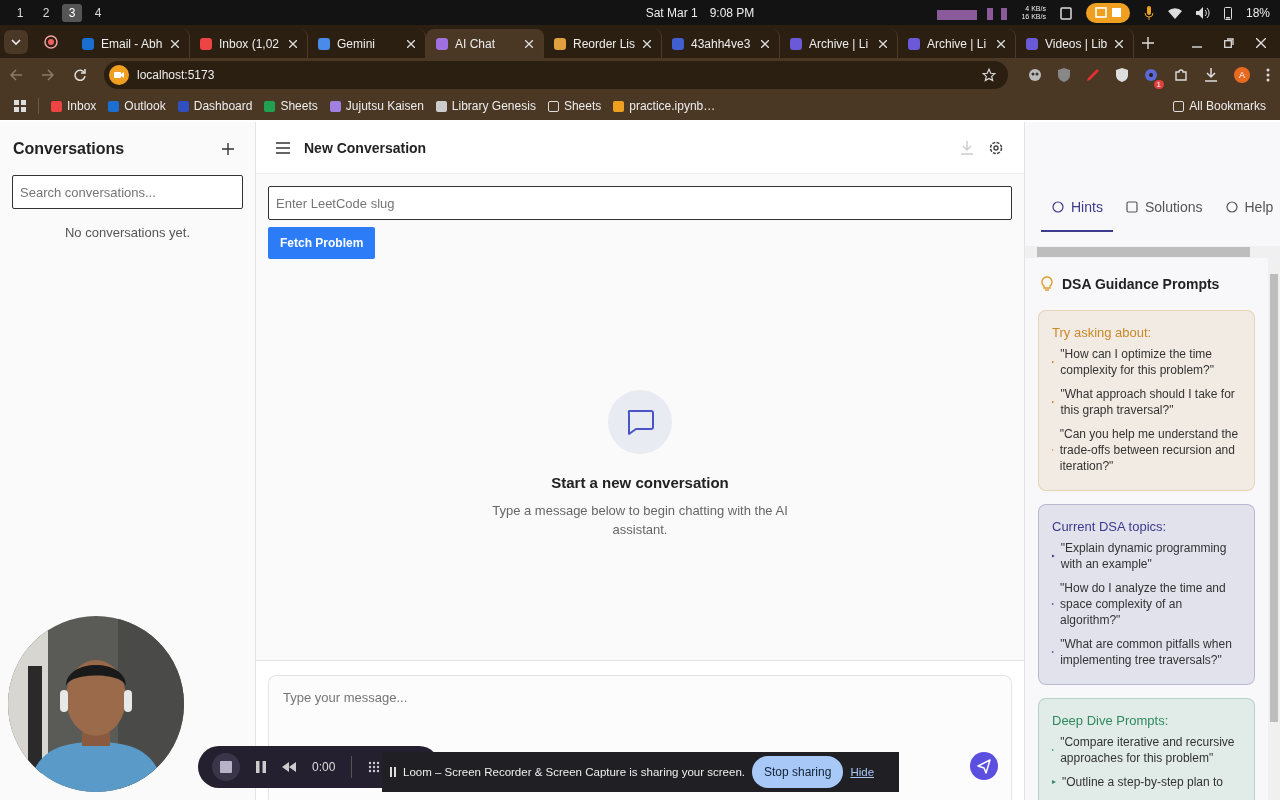  Describe the element at coordinates (46, 12) in the screenshot. I see `workspace-button: 2` at that location.